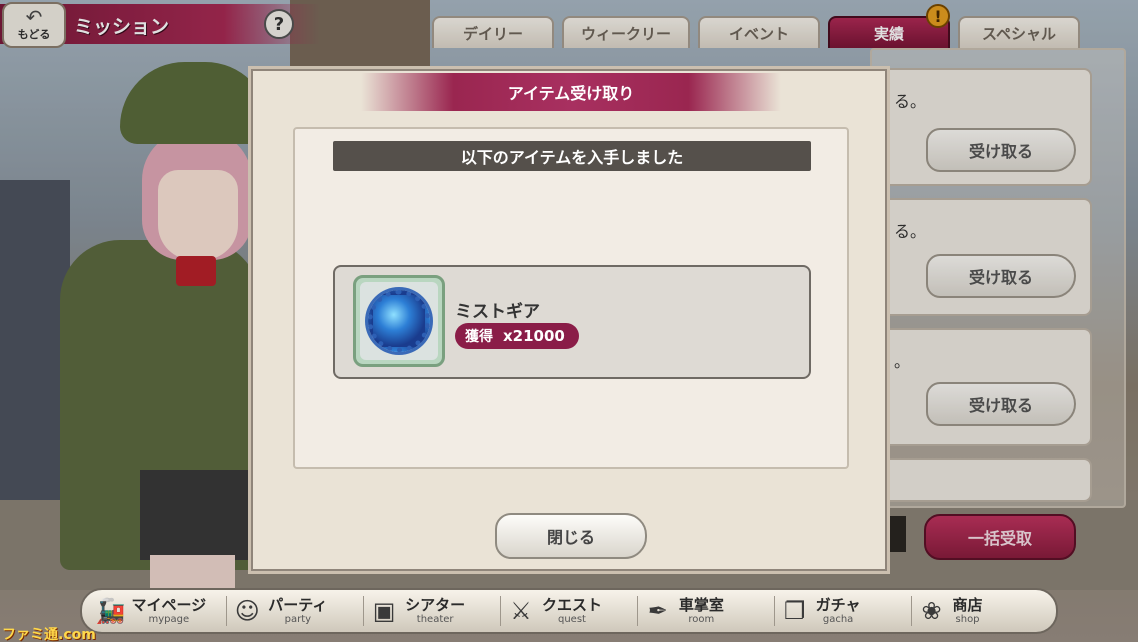  I want to click on blue-gear-icon, so click(399, 321).